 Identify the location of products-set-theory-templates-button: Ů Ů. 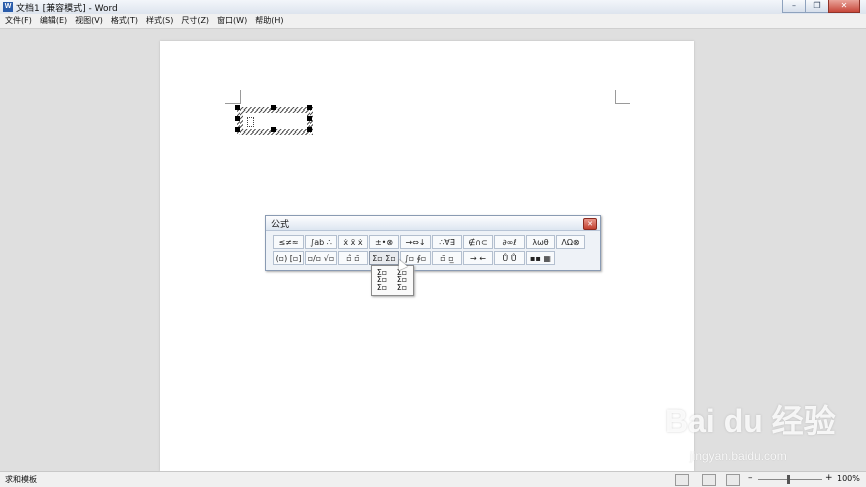
(509, 258).